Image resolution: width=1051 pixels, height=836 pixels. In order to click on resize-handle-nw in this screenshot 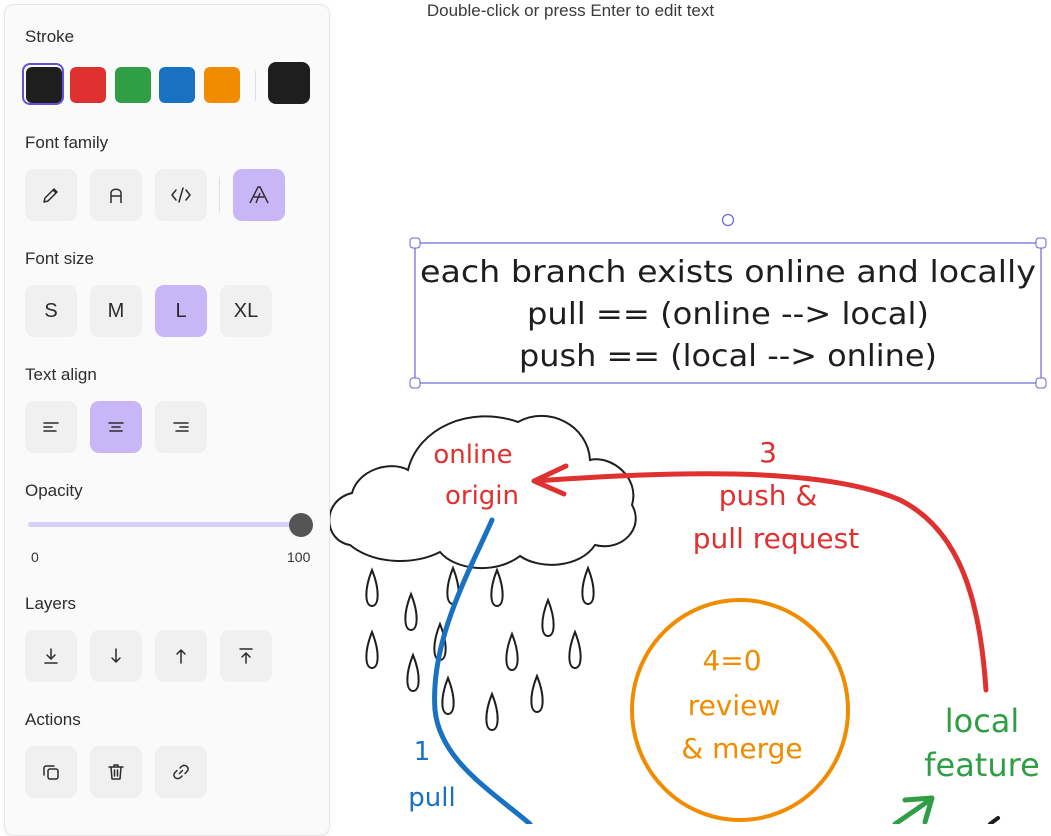, I will do `click(415, 243)`.